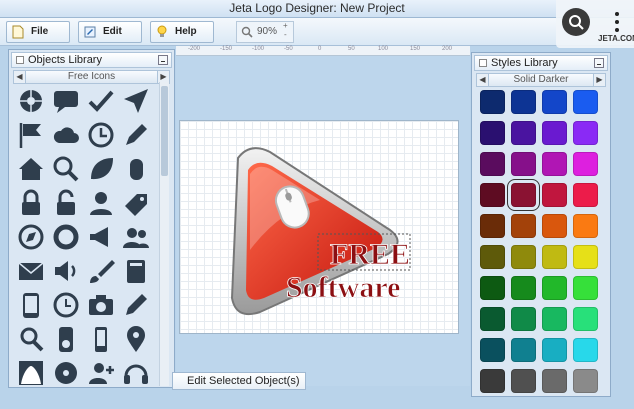  Describe the element at coordinates (164, 131) in the screenshot. I see `scrollbar-thumb` at that location.